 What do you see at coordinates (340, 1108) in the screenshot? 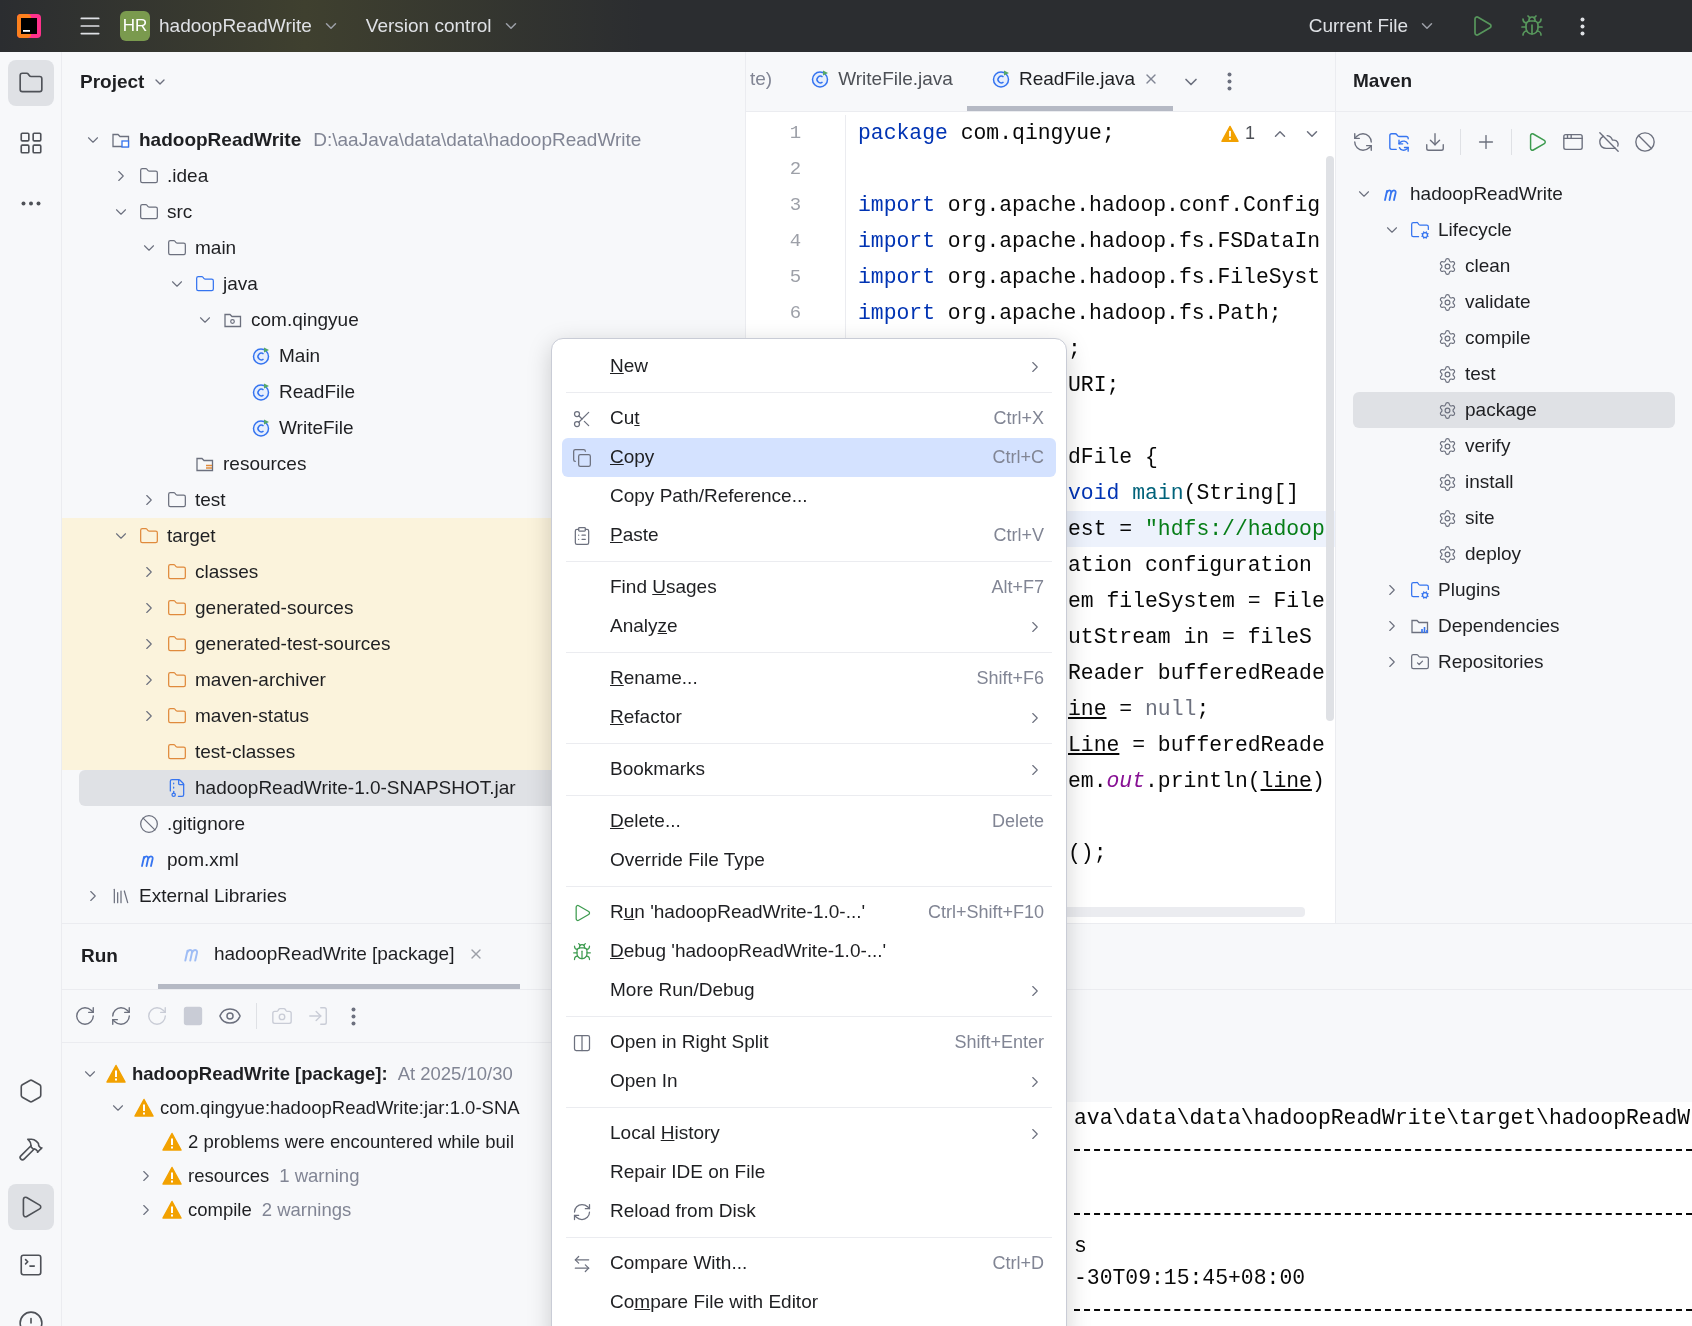
I see `build-message: com.qingyue:hadoopReadWrite:jar:1.0-SNA` at bounding box center [340, 1108].